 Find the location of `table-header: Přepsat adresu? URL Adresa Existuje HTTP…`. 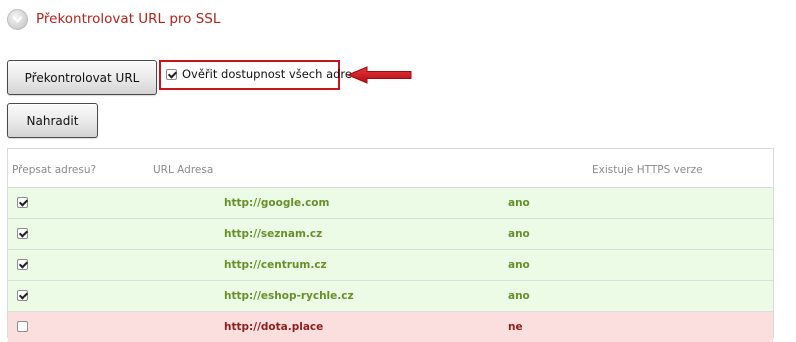

table-header: Přepsat adresu? URL Adresa Existuje HTTP… is located at coordinates (390, 168).